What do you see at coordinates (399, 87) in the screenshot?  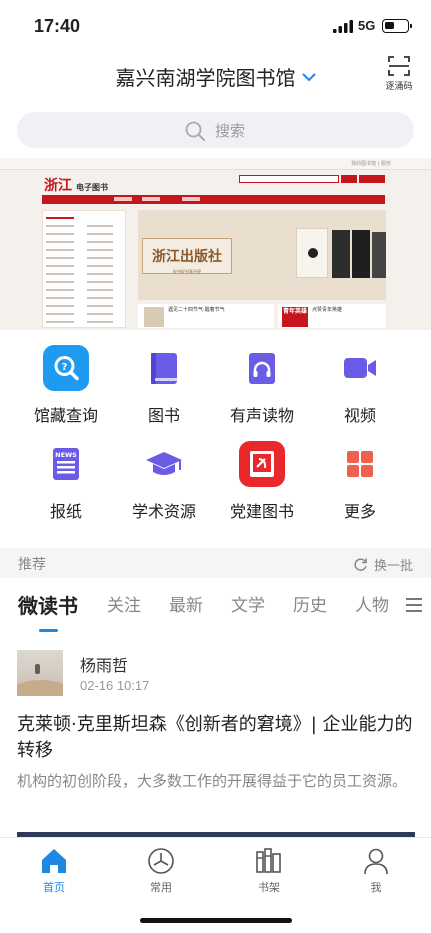 I see `scan-label: 逐涌码` at bounding box center [399, 87].